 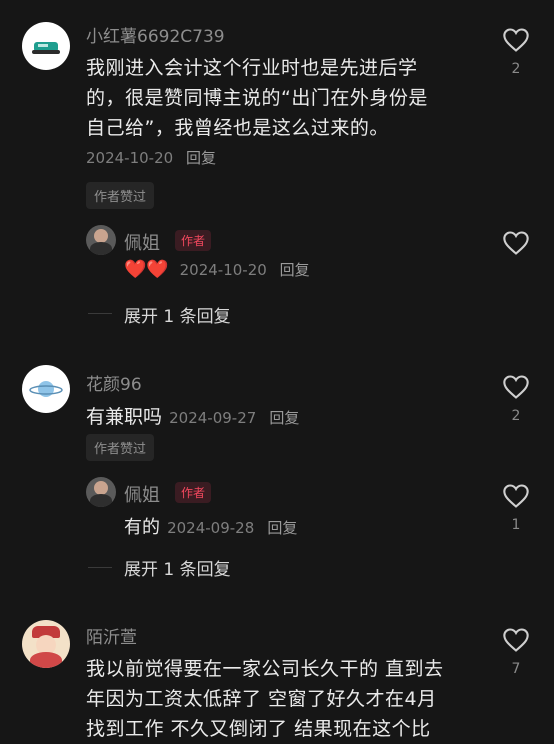 I want to click on comment-text-row: 有兼职吗 2024-09-27 回复, so click(x=192, y=415).